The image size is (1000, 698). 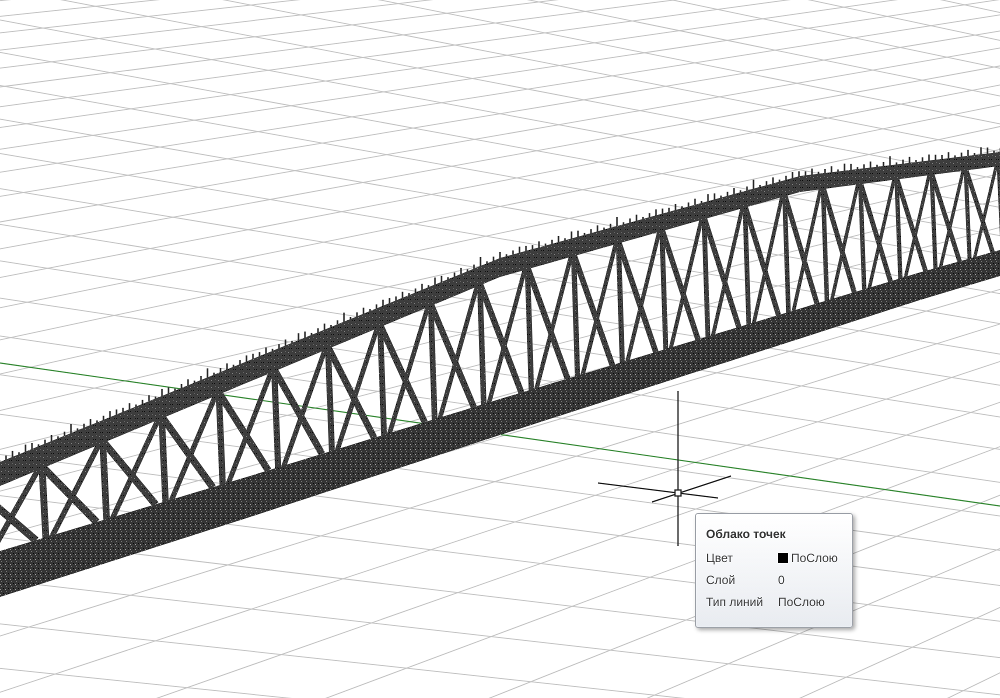 I want to click on property-label: Цвет, so click(x=720, y=558).